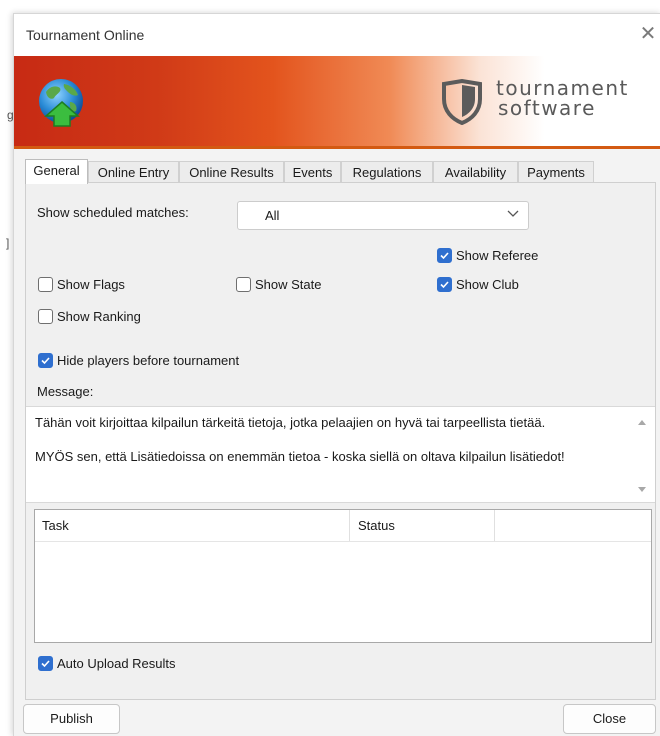 The width and height of the screenshot is (660, 736). What do you see at coordinates (383, 215) in the screenshot?
I see `scheduled-matches-dropdown: All` at bounding box center [383, 215].